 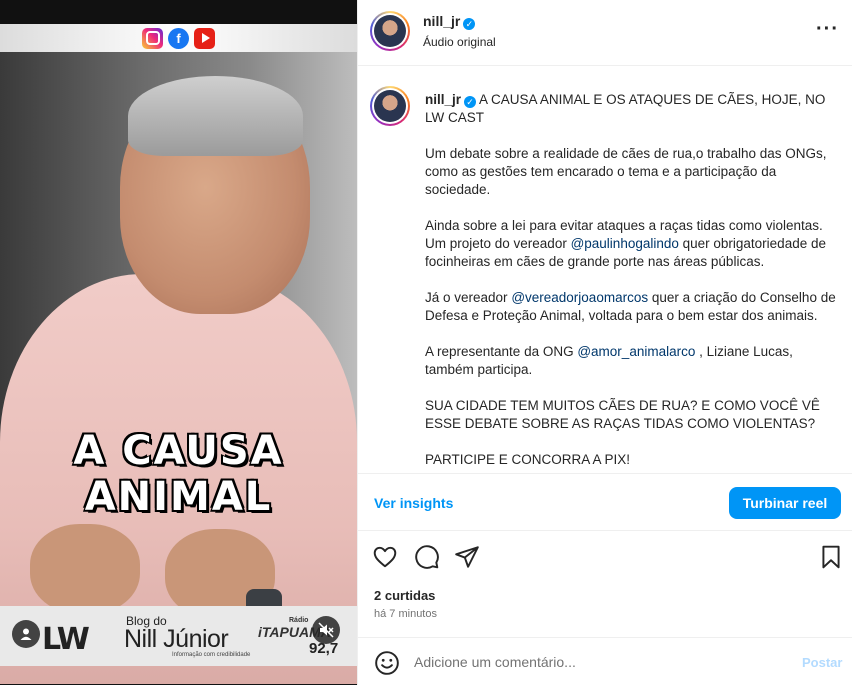 I want to click on action-bar, so click(x=605, y=558).